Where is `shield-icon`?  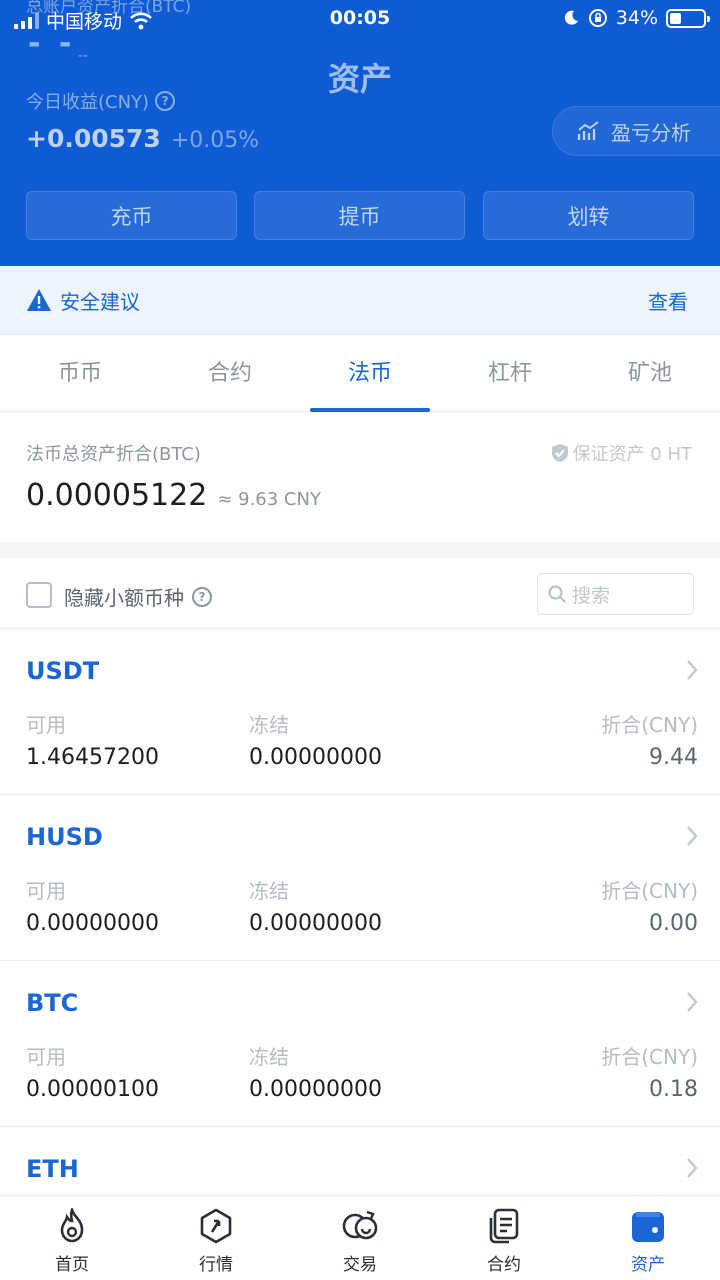
shield-icon is located at coordinates (559, 453).